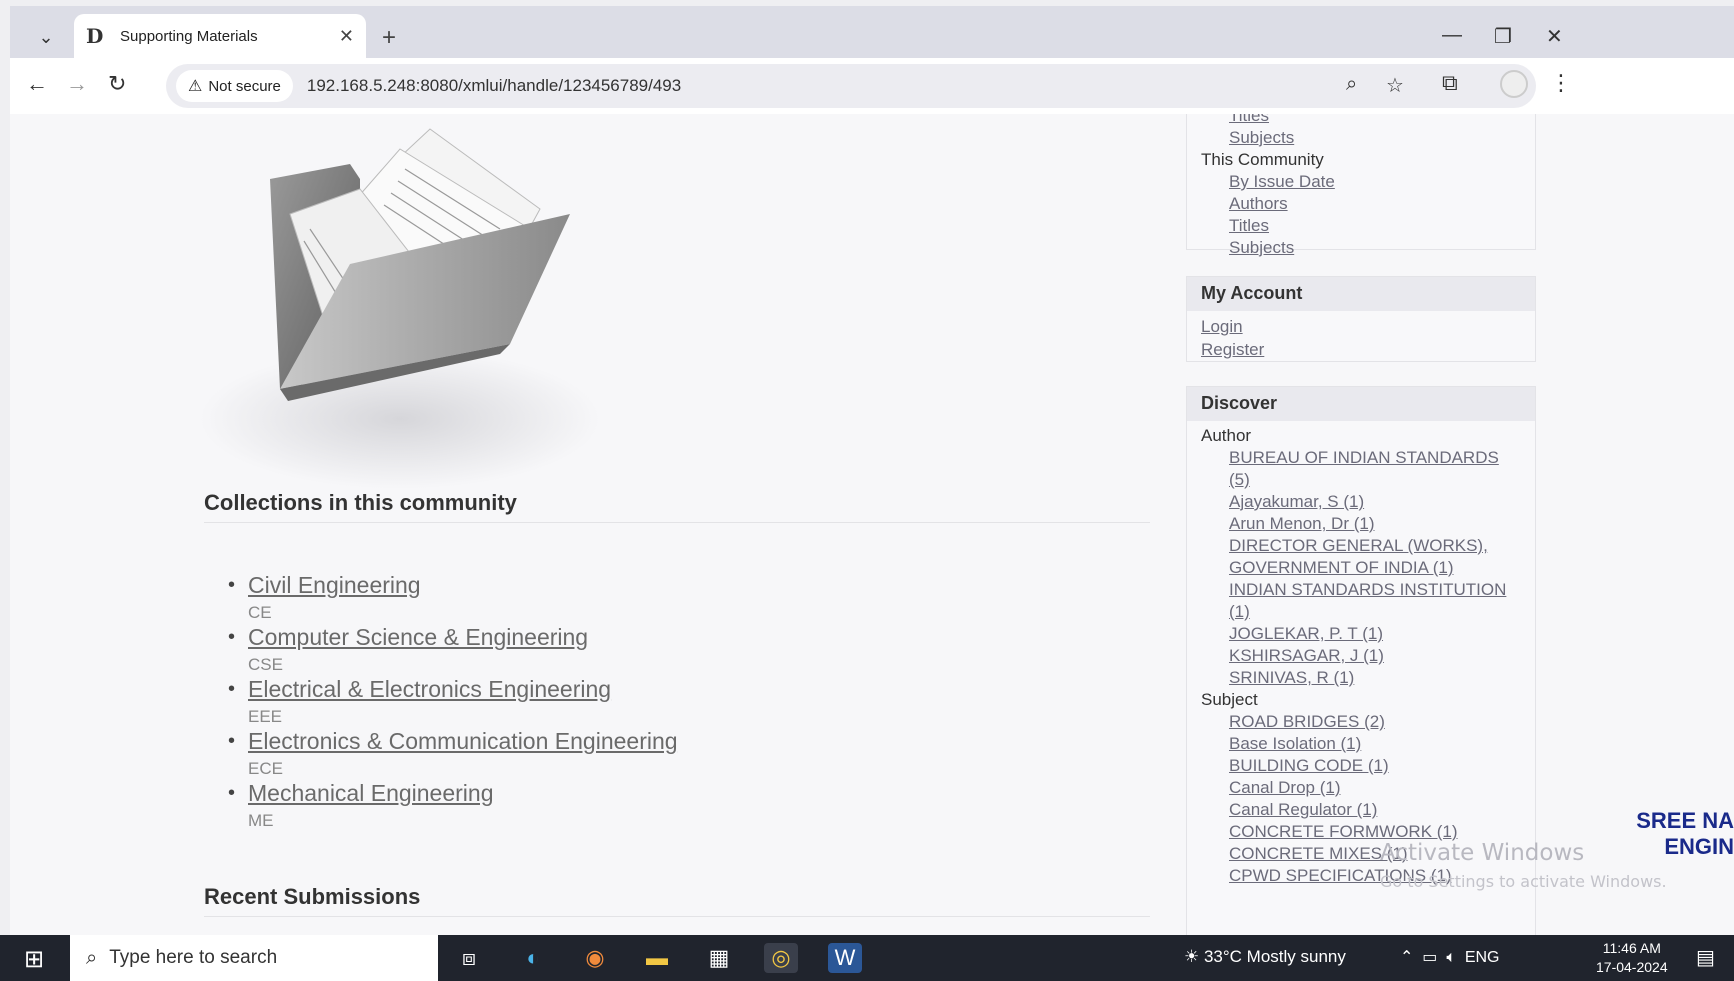 Image resolution: width=1734 pixels, height=981 pixels. What do you see at coordinates (463, 741) in the screenshot?
I see `collection-link-ece: Electronics & Communication Engineering` at bounding box center [463, 741].